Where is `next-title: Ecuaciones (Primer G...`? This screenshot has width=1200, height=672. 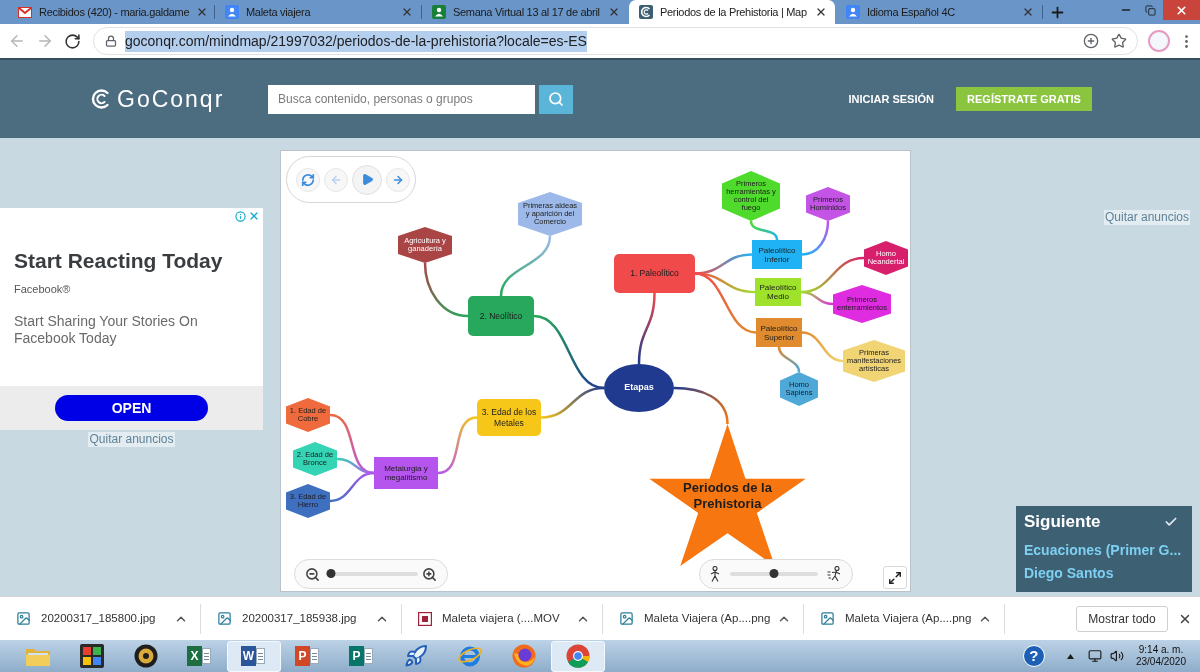
next-title: Ecuaciones (Primer G... is located at coordinates (1108, 550).